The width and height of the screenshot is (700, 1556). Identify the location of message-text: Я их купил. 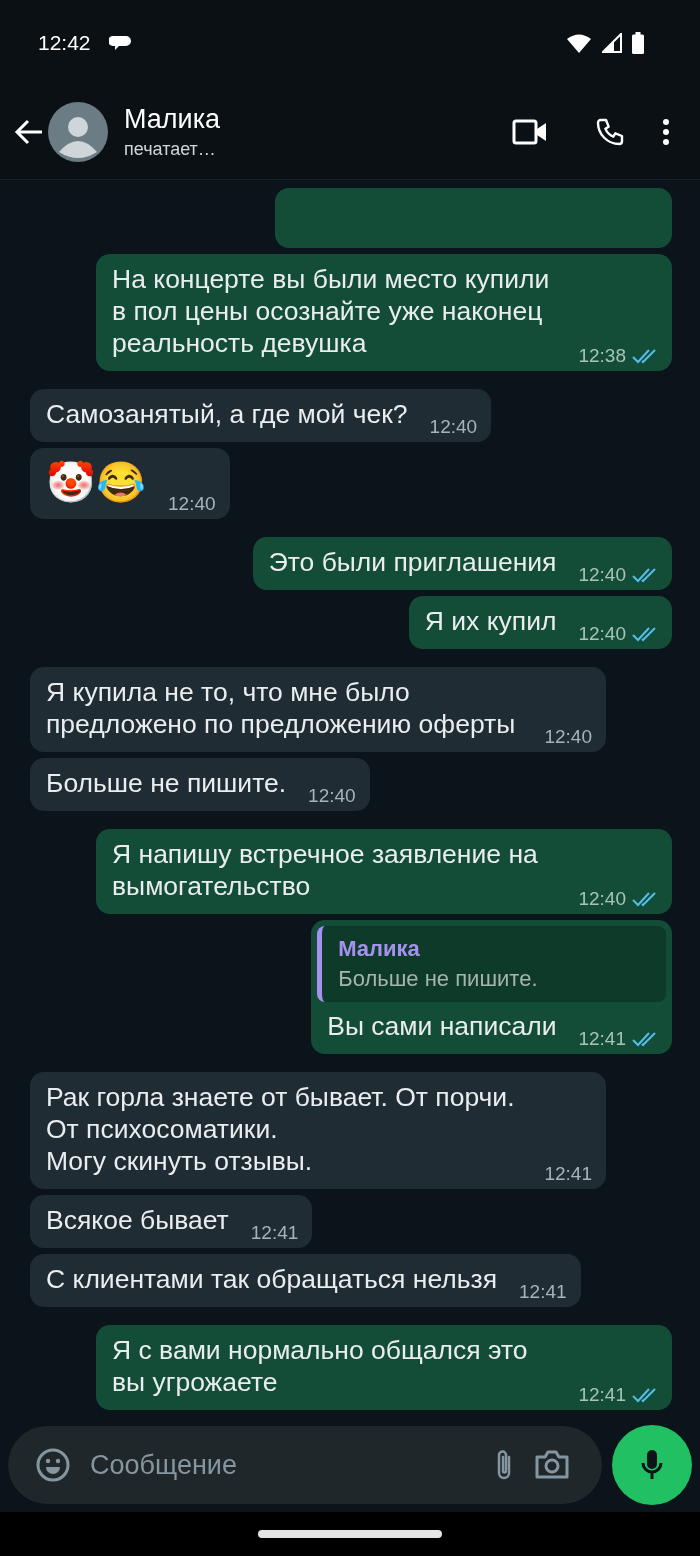
(490, 621).